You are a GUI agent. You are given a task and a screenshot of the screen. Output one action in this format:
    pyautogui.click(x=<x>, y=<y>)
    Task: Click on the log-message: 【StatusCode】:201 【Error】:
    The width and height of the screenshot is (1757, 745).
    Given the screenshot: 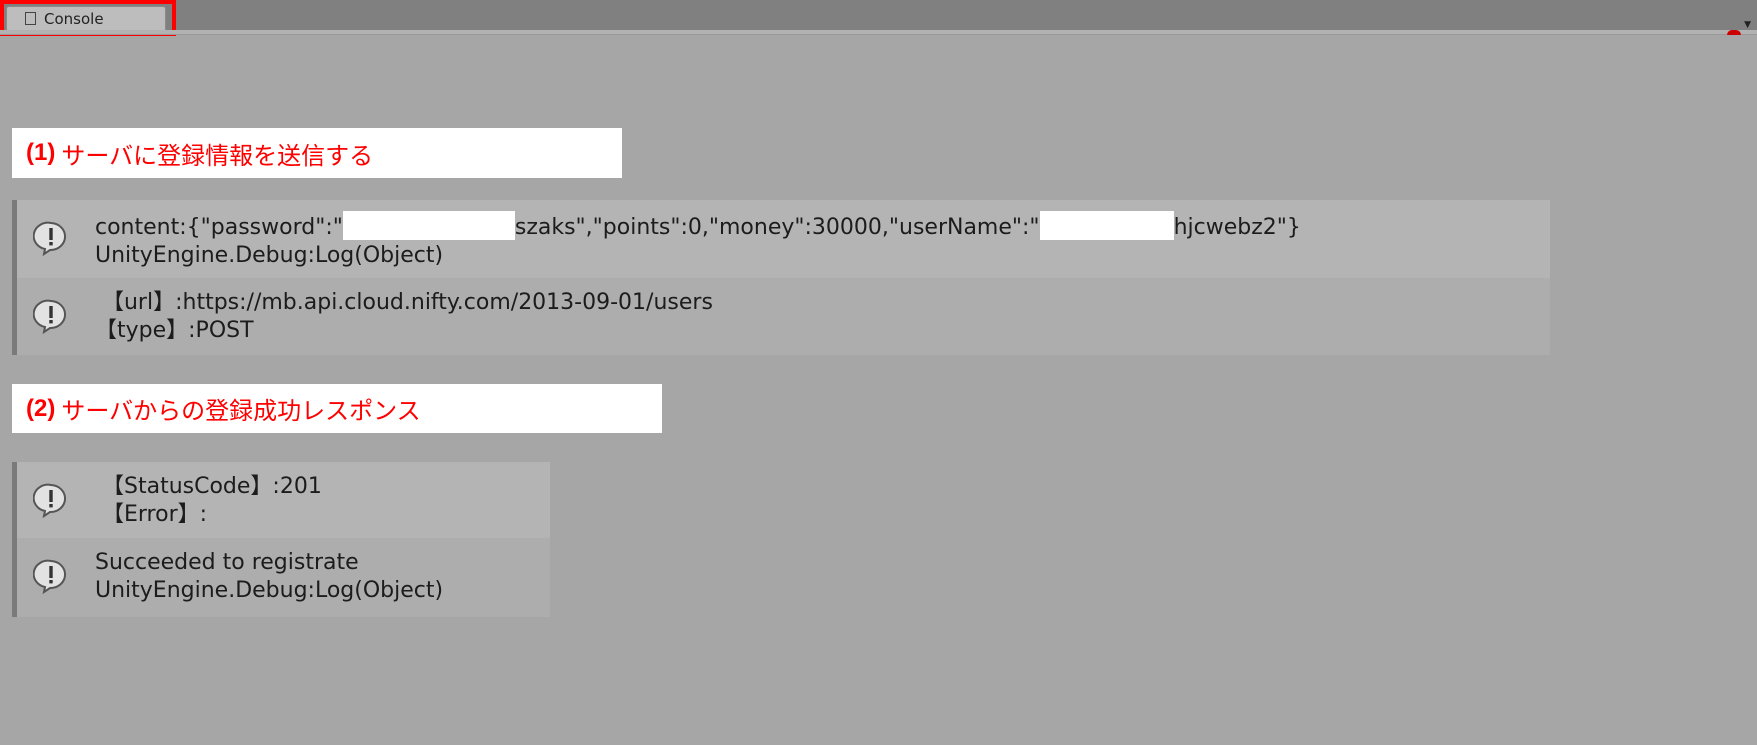 What is the action you would take?
    pyautogui.click(x=208, y=500)
    